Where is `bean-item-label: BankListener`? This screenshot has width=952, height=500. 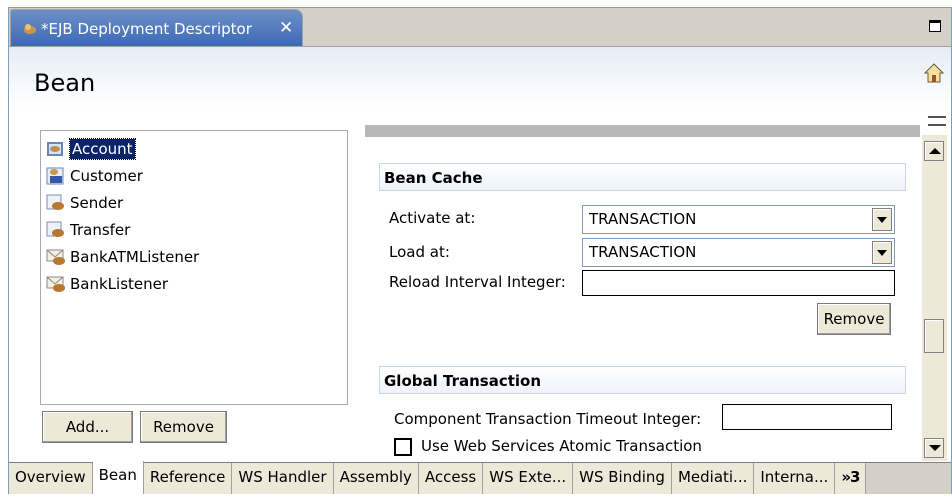 bean-item-label: BankListener is located at coordinates (119, 284).